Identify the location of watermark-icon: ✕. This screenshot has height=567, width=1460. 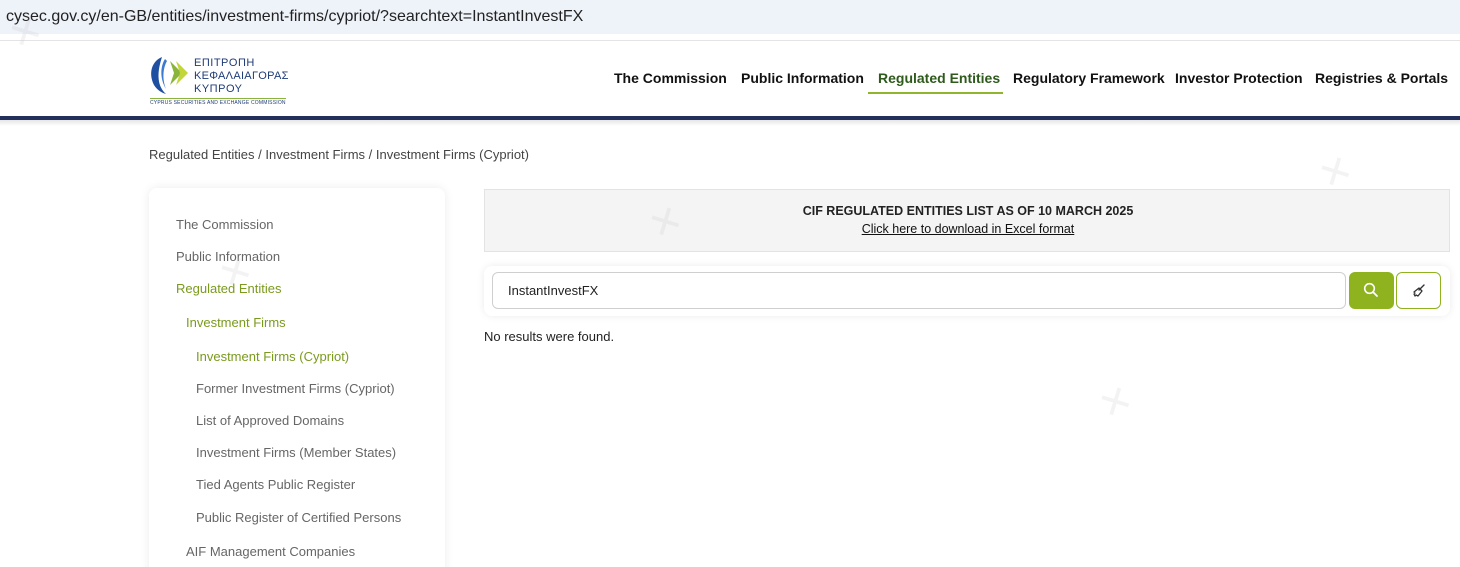
(1116, 402).